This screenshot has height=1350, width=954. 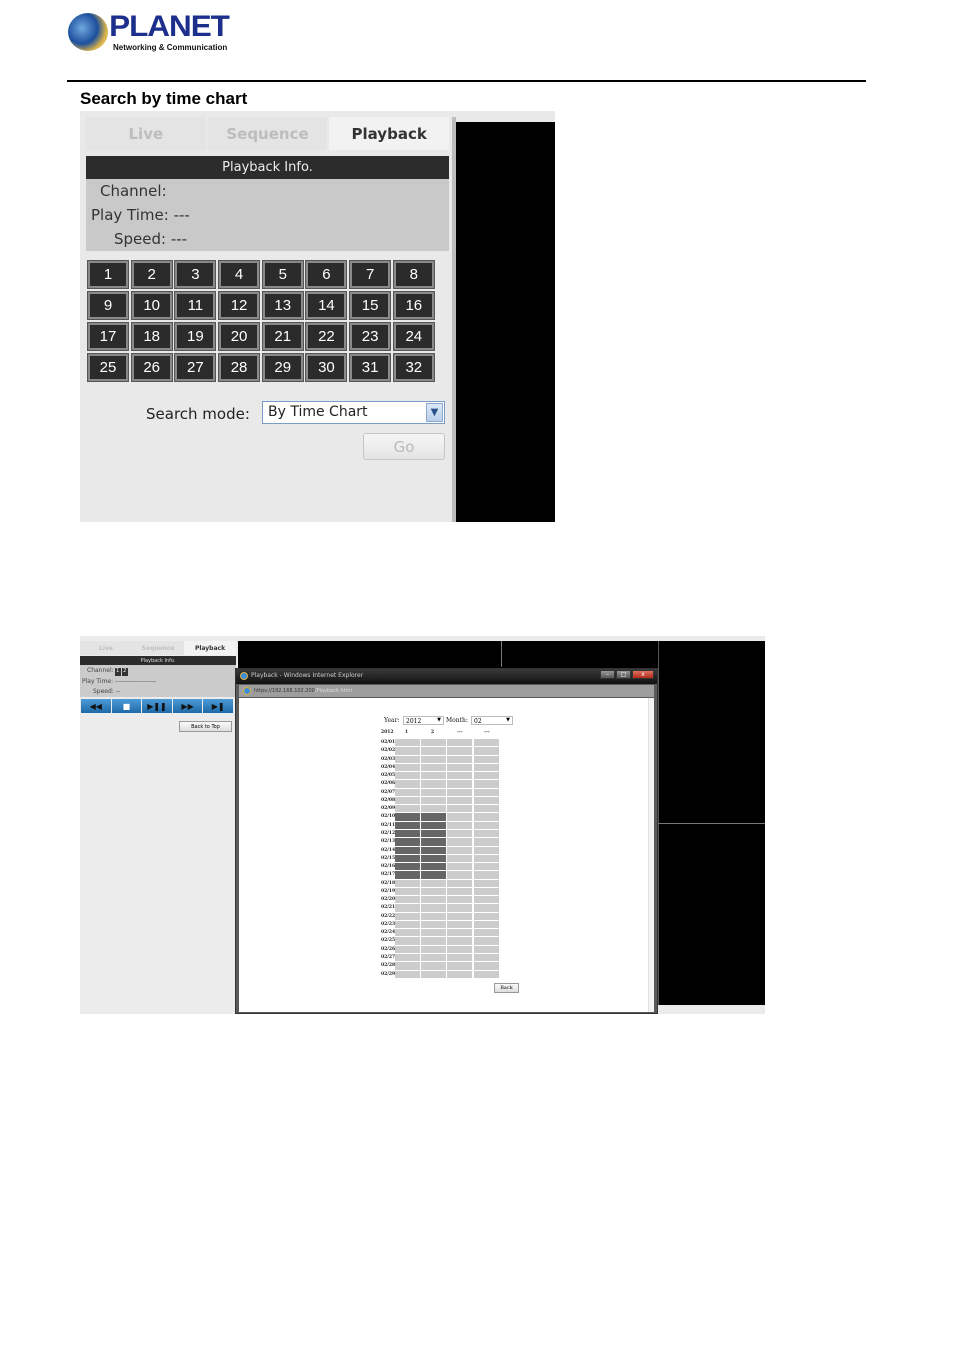 I want to click on channel-button: 31, so click(x=370, y=367).